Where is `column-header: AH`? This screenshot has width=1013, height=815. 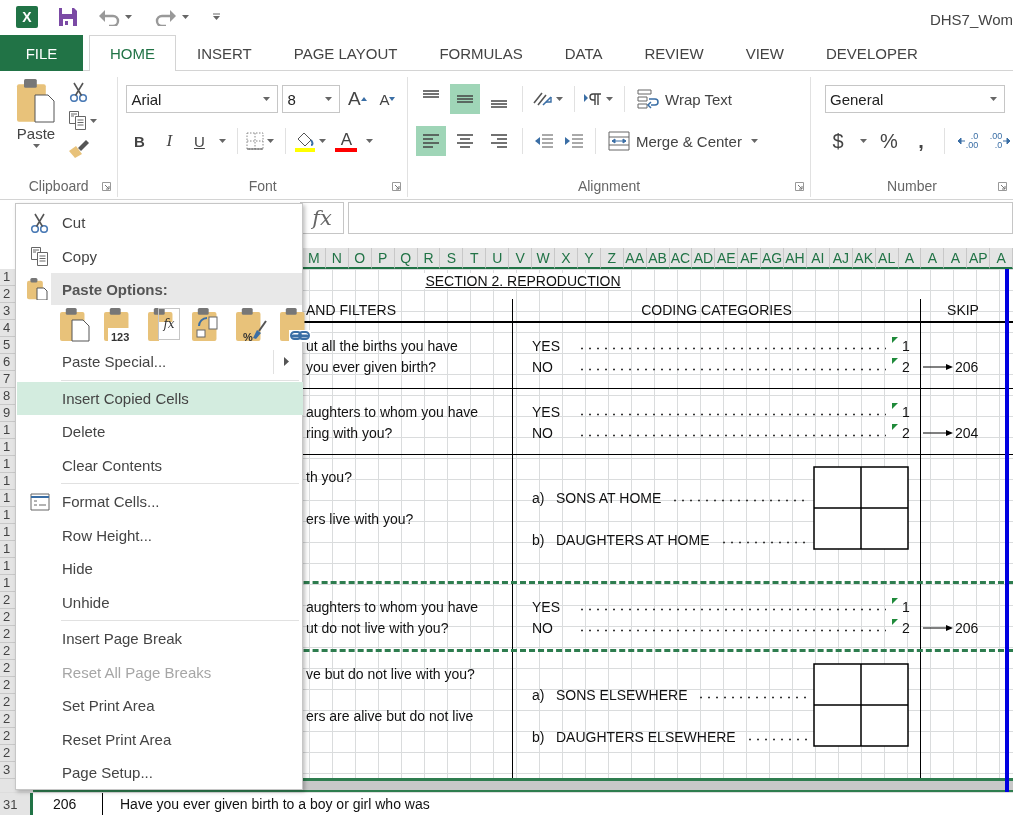
column-header: AH is located at coordinates (795, 258).